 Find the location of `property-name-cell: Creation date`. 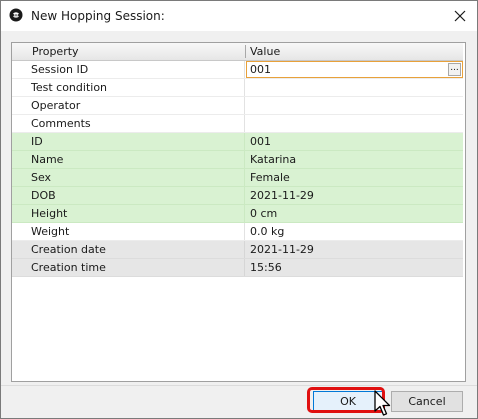

property-name-cell: Creation date is located at coordinates (128, 249).